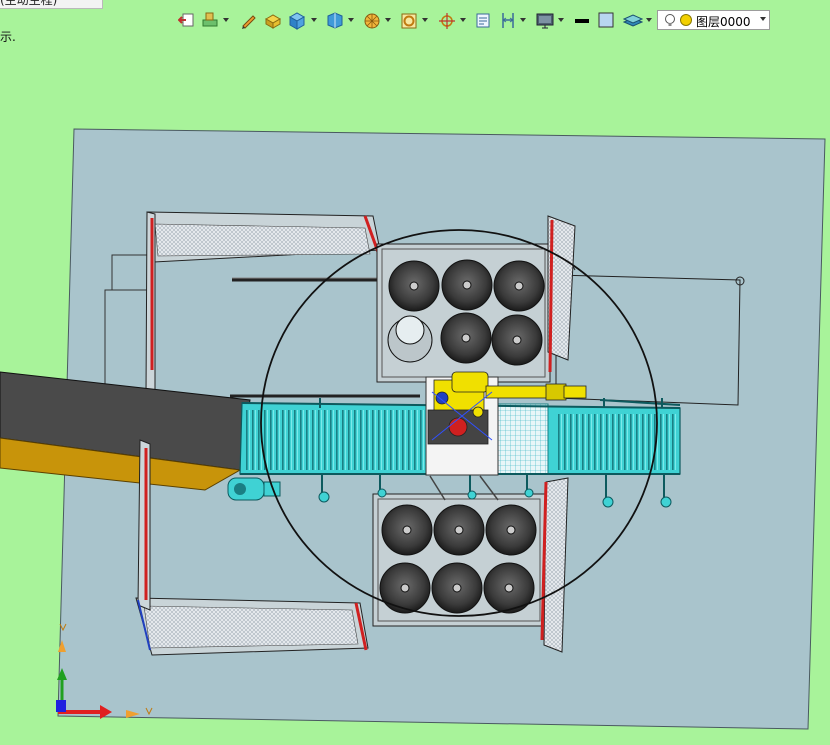 This screenshot has height=745, width=830. I want to click on ring-icon, so click(409, 21).